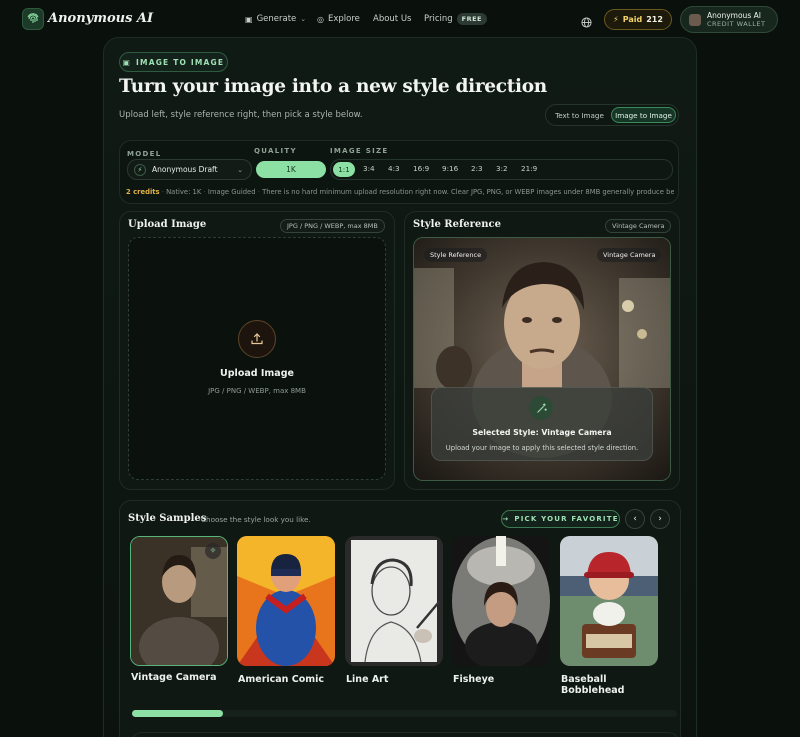  I want to click on nav-pricing-label: Pricing, so click(438, 19).